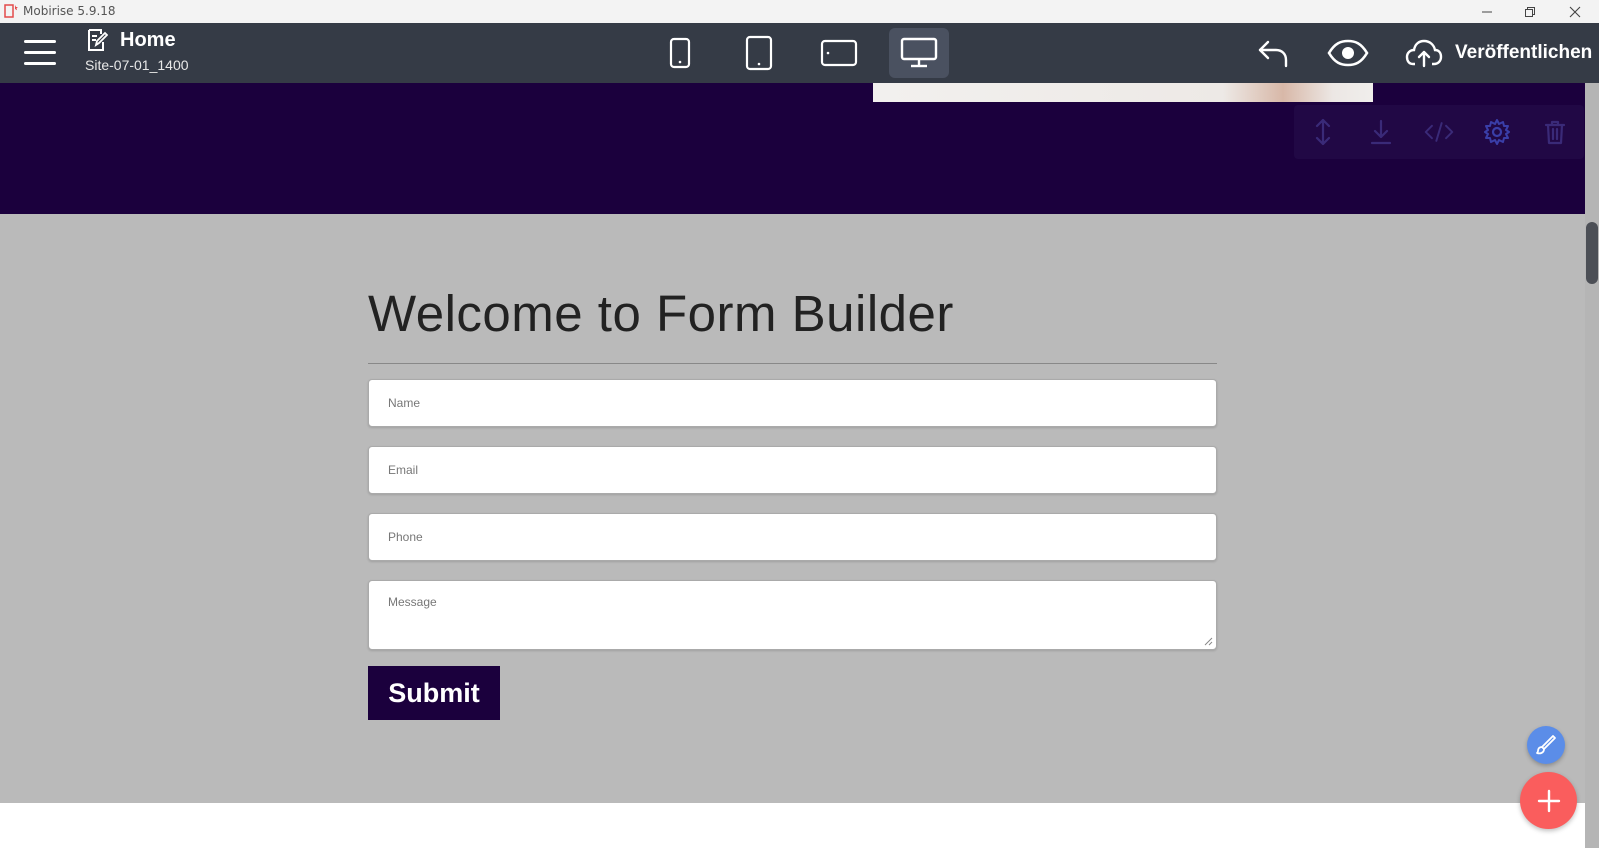 This screenshot has height=848, width=1599. I want to click on download-icon, so click(1381, 132).